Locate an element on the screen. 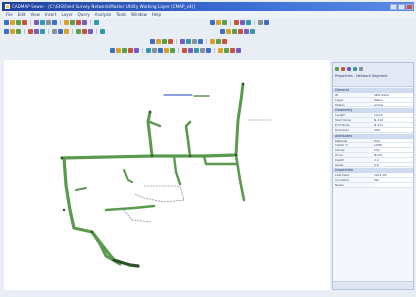 This screenshot has width=416, height=297. property-row: Status Active is located at coordinates (373, 105).